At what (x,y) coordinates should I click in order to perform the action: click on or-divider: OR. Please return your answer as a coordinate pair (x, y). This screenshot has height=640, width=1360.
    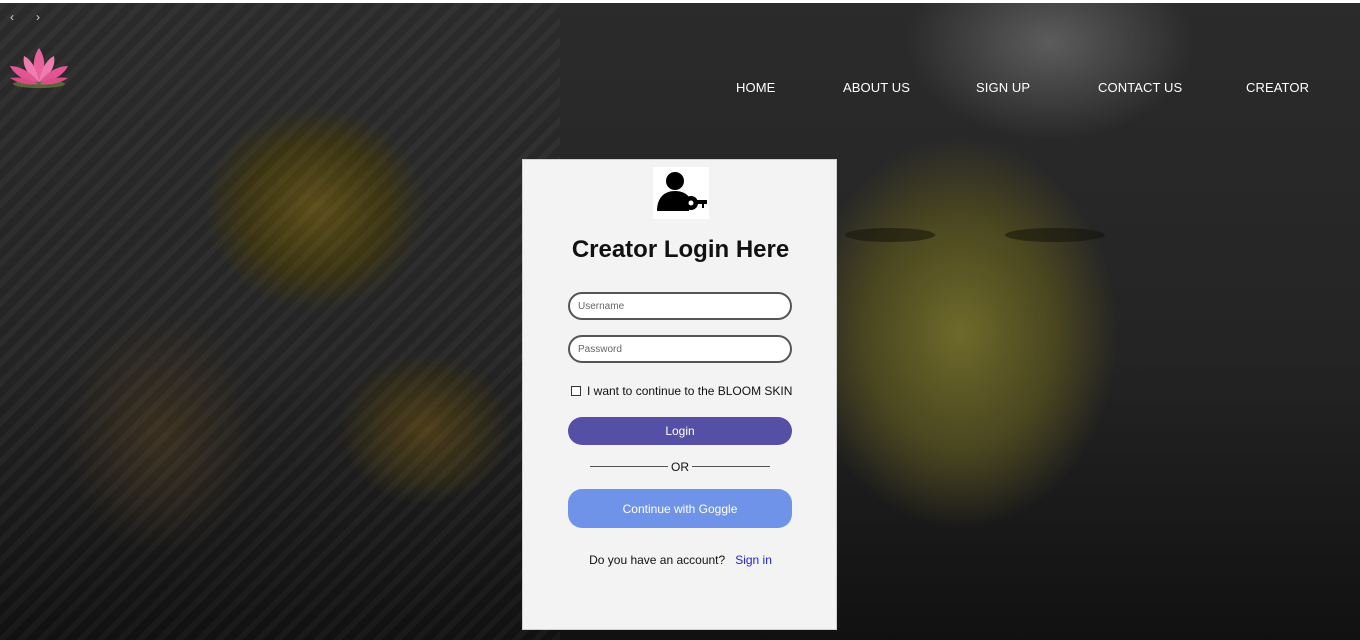
    Looking at the image, I should click on (680, 467).